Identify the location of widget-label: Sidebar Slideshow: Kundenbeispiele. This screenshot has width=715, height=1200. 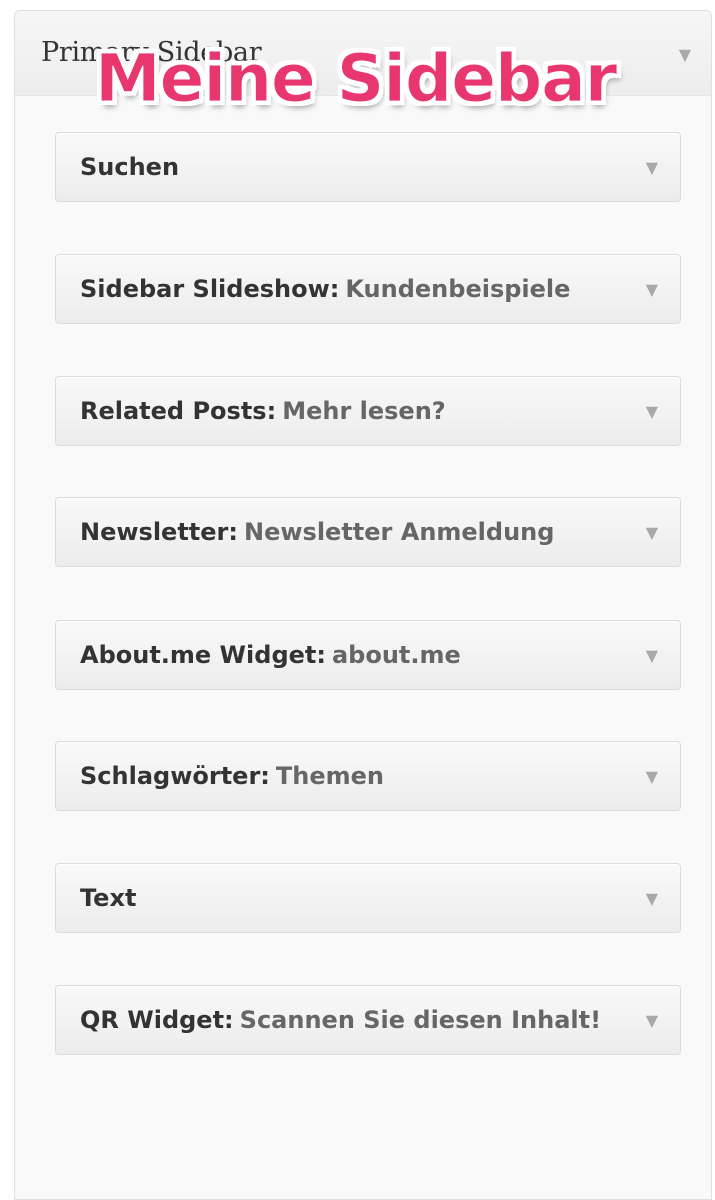
(325, 289).